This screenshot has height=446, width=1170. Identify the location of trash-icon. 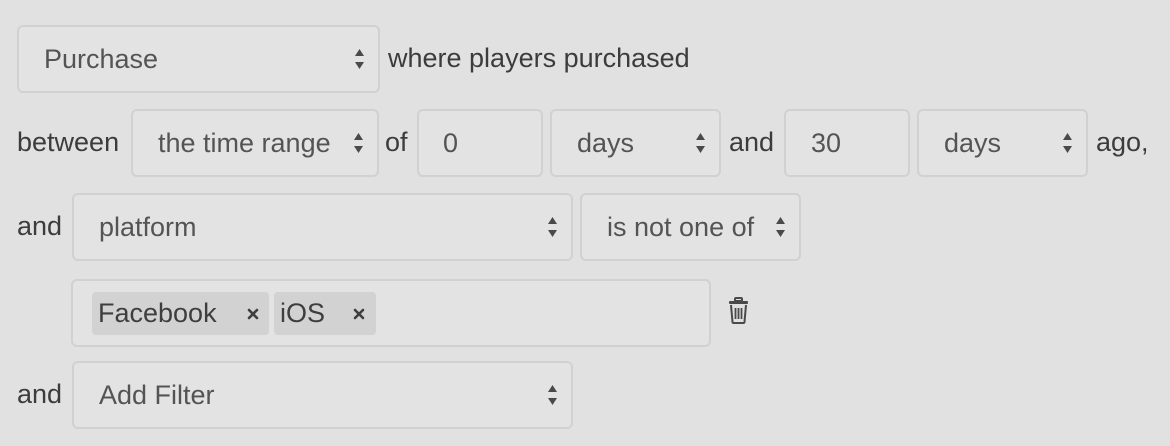
(738, 310).